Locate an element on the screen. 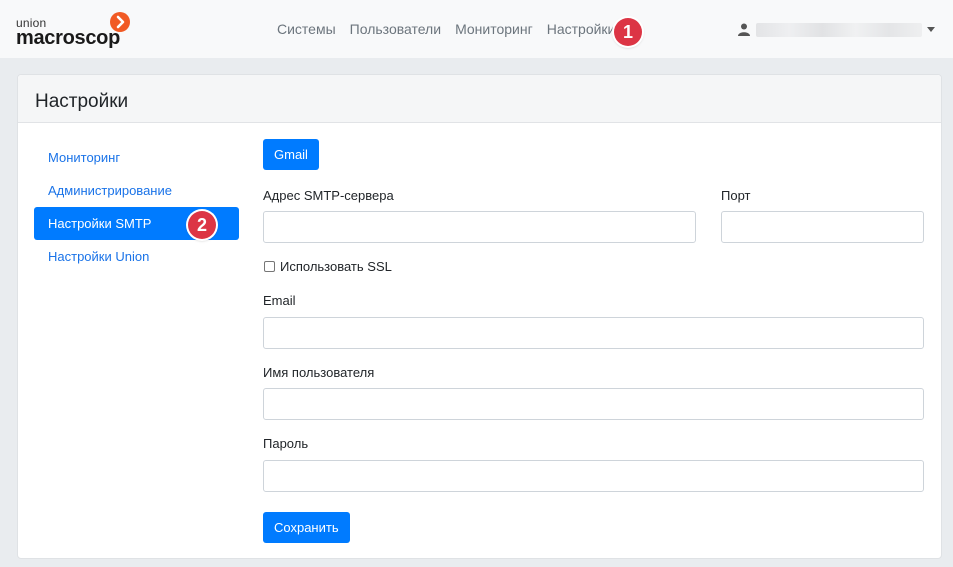  ssl-label: Использовать SSL is located at coordinates (336, 266).